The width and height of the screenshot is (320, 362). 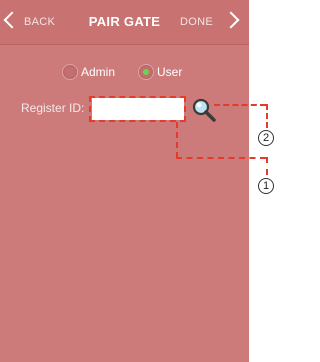 What do you see at coordinates (266, 138) in the screenshot?
I see `callout-2-marker: 2` at bounding box center [266, 138].